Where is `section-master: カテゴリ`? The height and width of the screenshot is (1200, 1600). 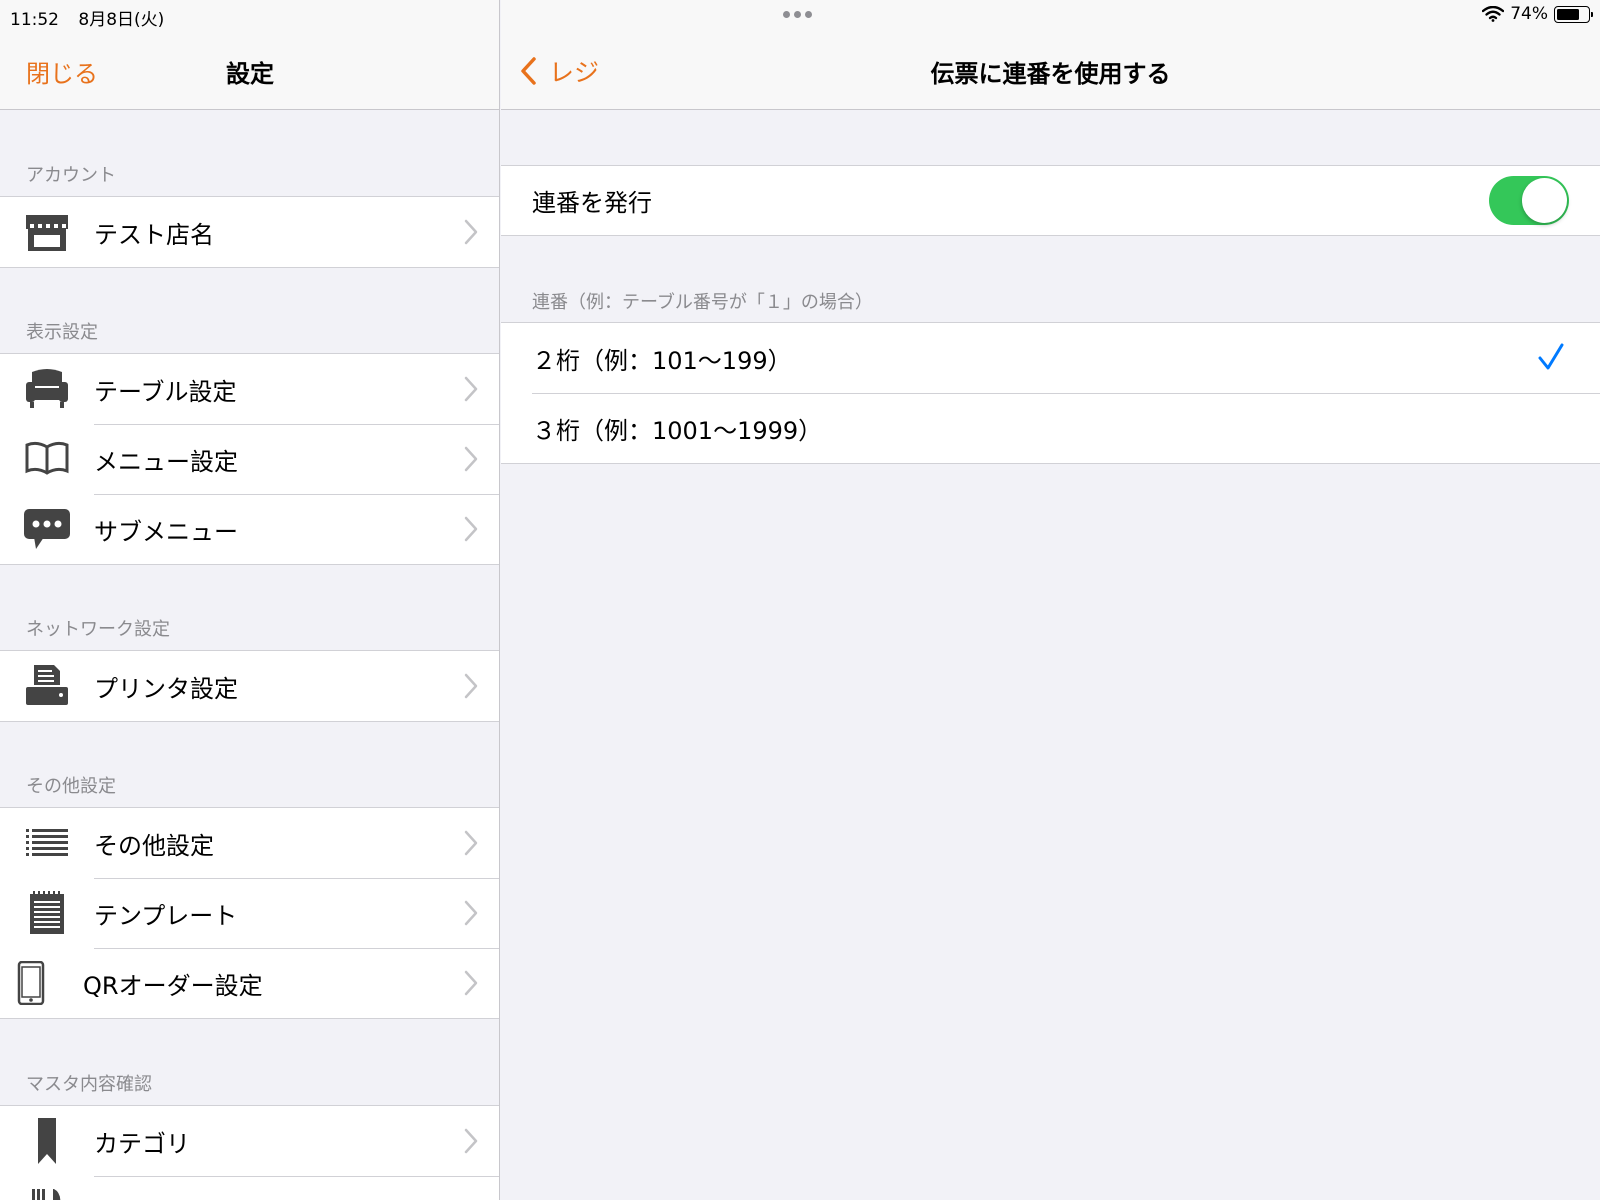 section-master: カテゴリ is located at coordinates (249, 1152).